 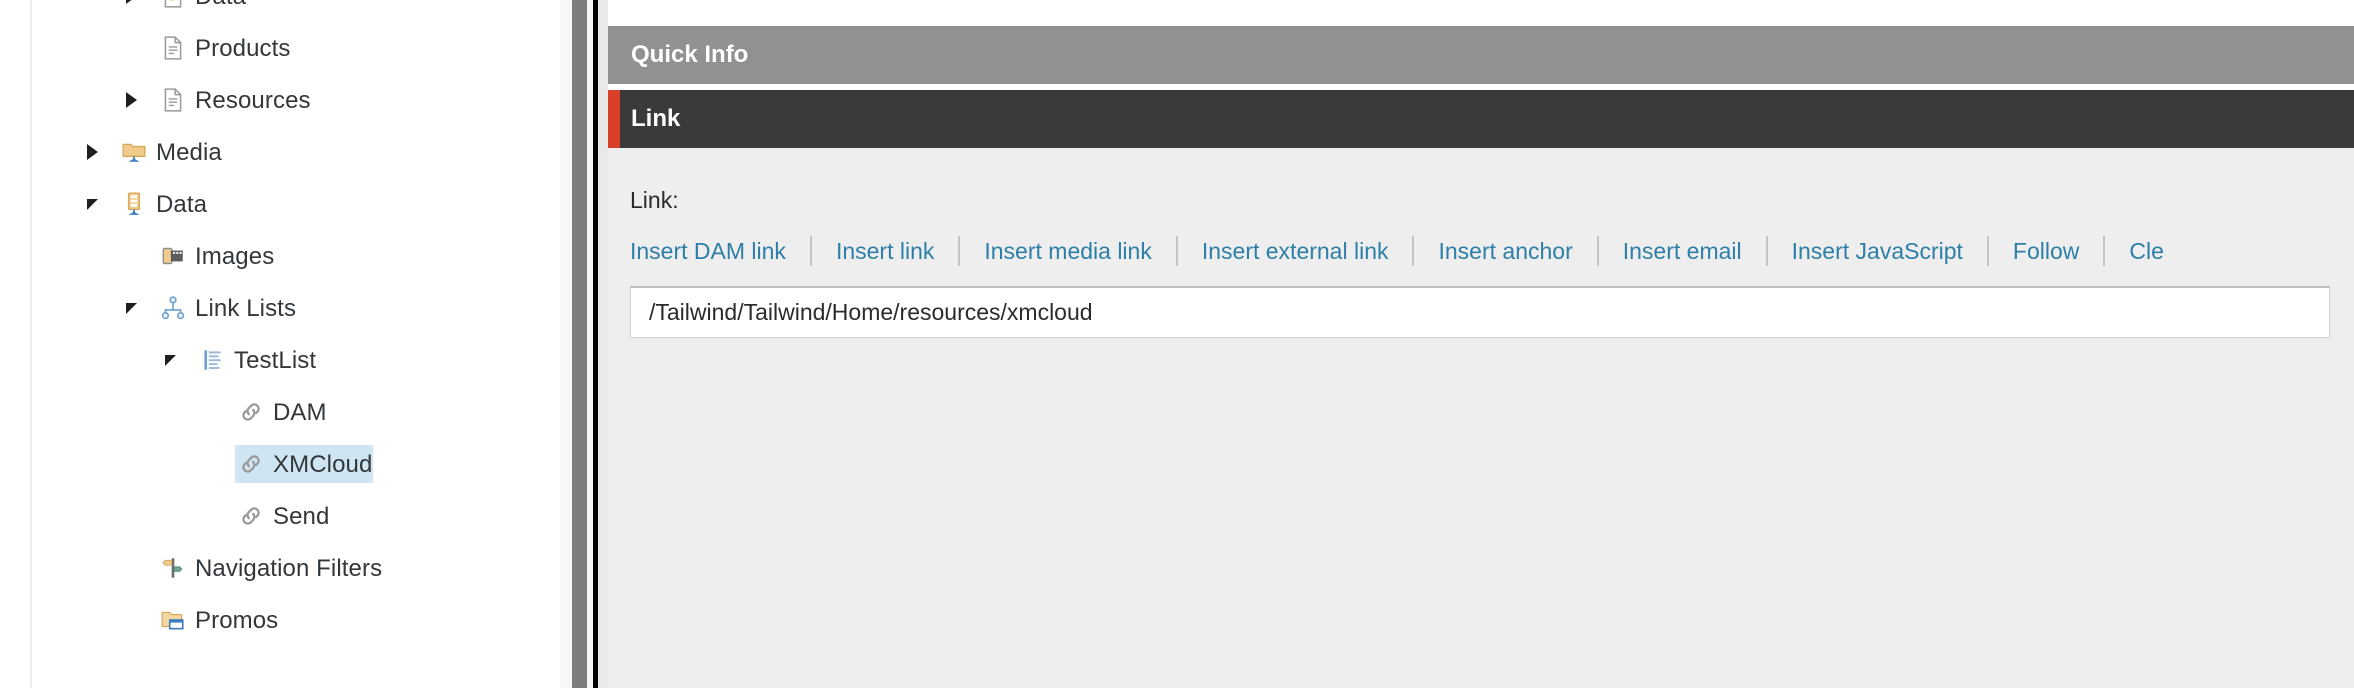 I want to click on tree-scrollbar-thumb, so click(x=579, y=344).